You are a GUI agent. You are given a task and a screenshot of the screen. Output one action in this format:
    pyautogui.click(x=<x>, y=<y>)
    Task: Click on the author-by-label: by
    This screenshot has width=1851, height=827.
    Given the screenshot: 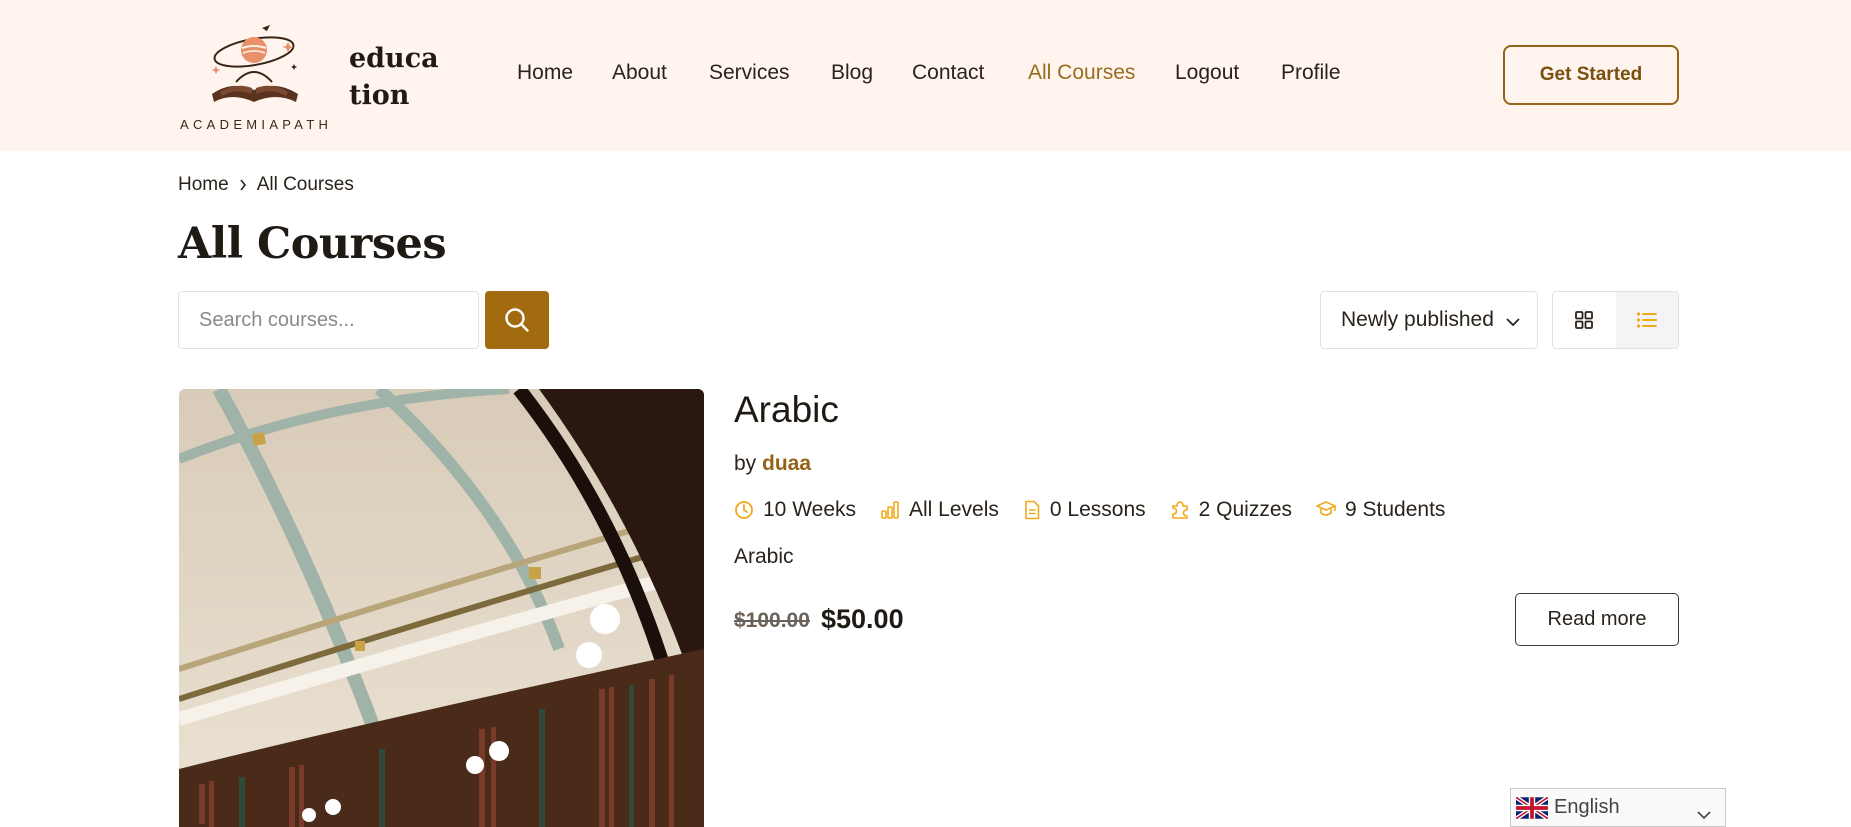 What is the action you would take?
    pyautogui.click(x=745, y=463)
    